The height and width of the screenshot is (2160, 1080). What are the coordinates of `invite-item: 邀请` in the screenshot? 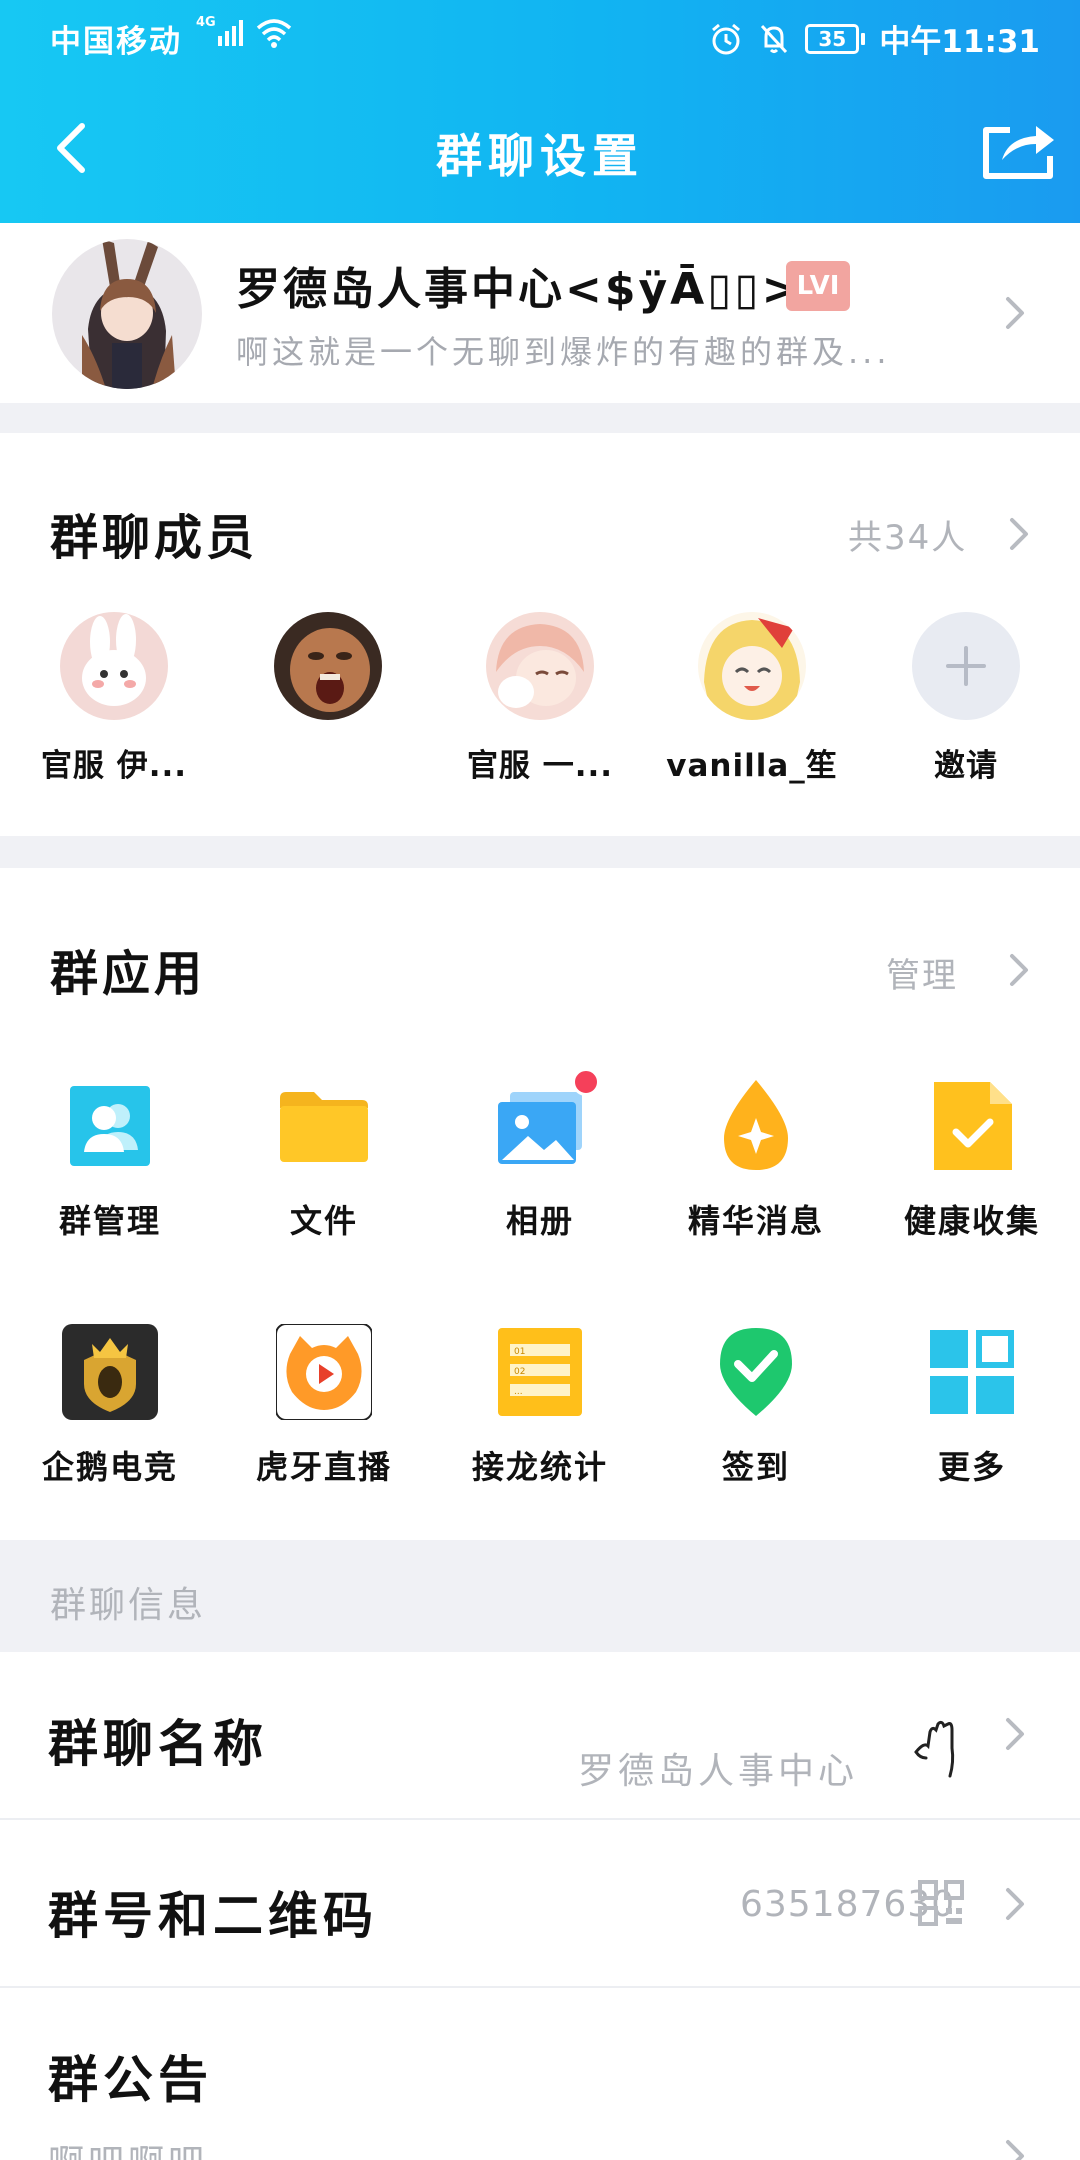 It's located at (966, 698).